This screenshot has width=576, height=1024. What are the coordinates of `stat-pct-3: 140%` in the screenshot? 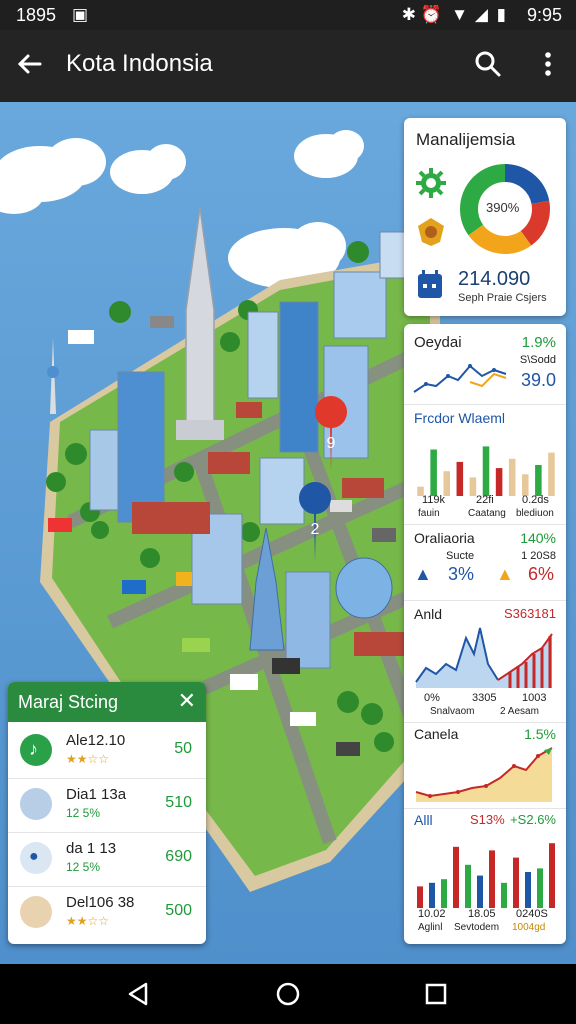 It's located at (538, 538).